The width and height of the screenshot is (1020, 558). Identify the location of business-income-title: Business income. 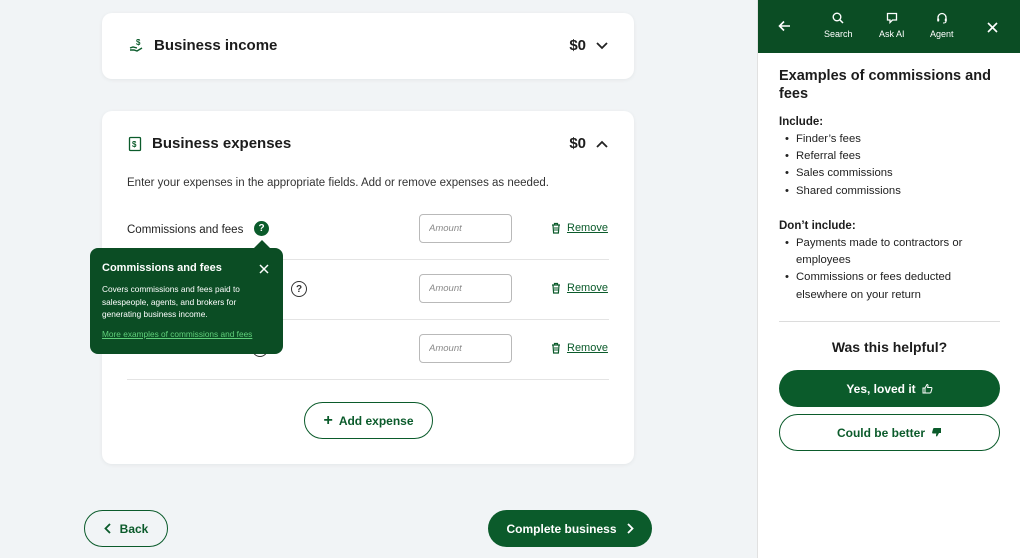
(216, 45).